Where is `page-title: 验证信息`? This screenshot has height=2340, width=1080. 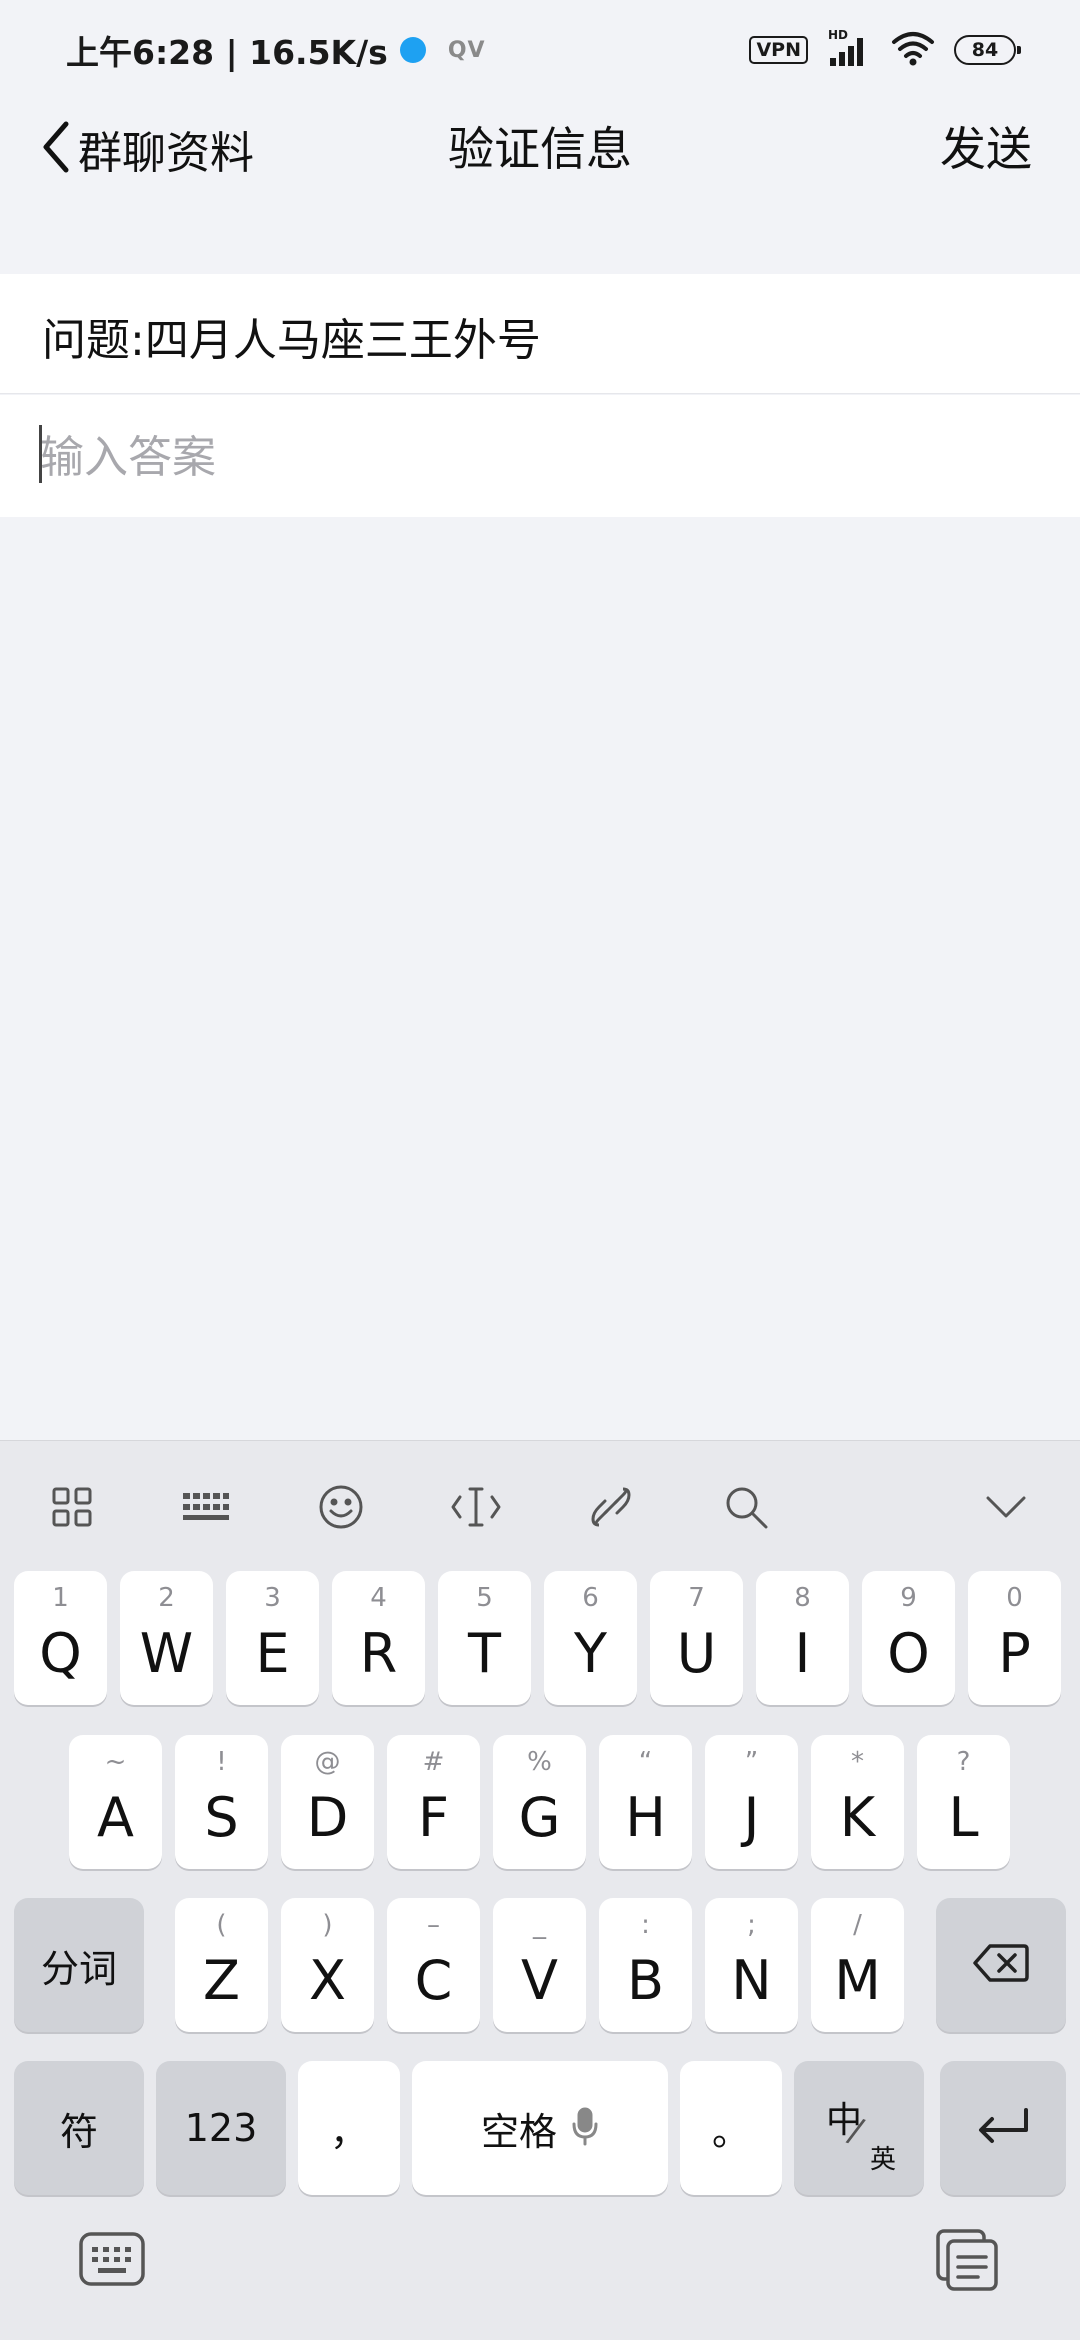
page-title: 验证信息 is located at coordinates (540, 149).